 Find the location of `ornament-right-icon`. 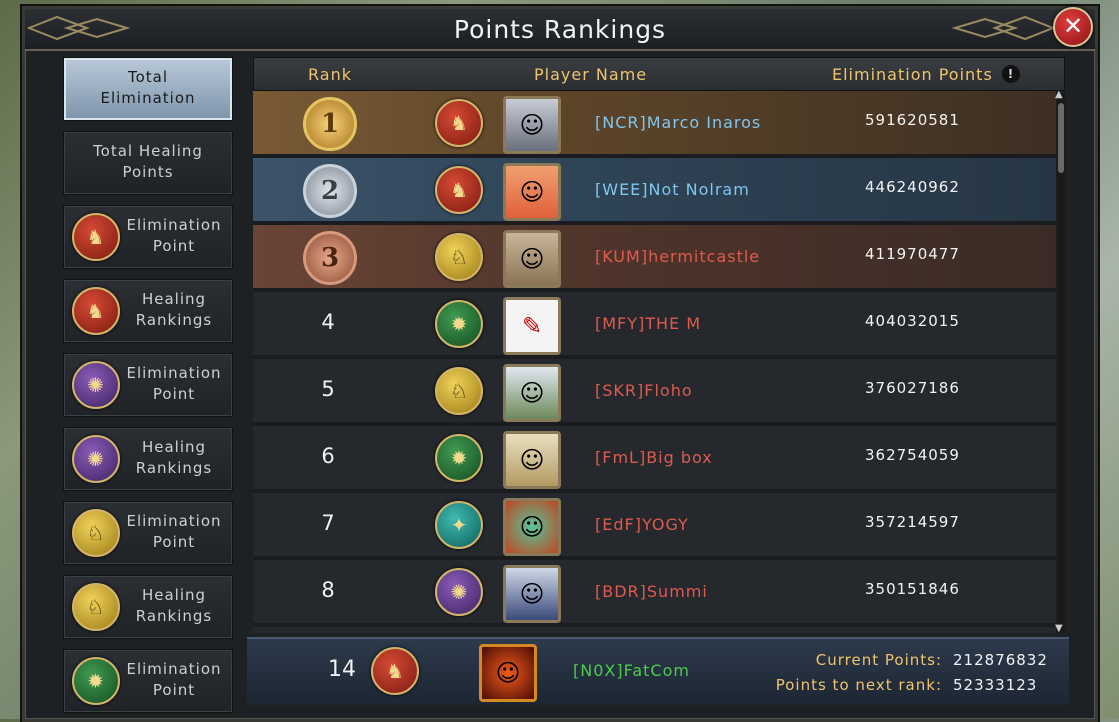

ornament-right-icon is located at coordinates (1003, 28).